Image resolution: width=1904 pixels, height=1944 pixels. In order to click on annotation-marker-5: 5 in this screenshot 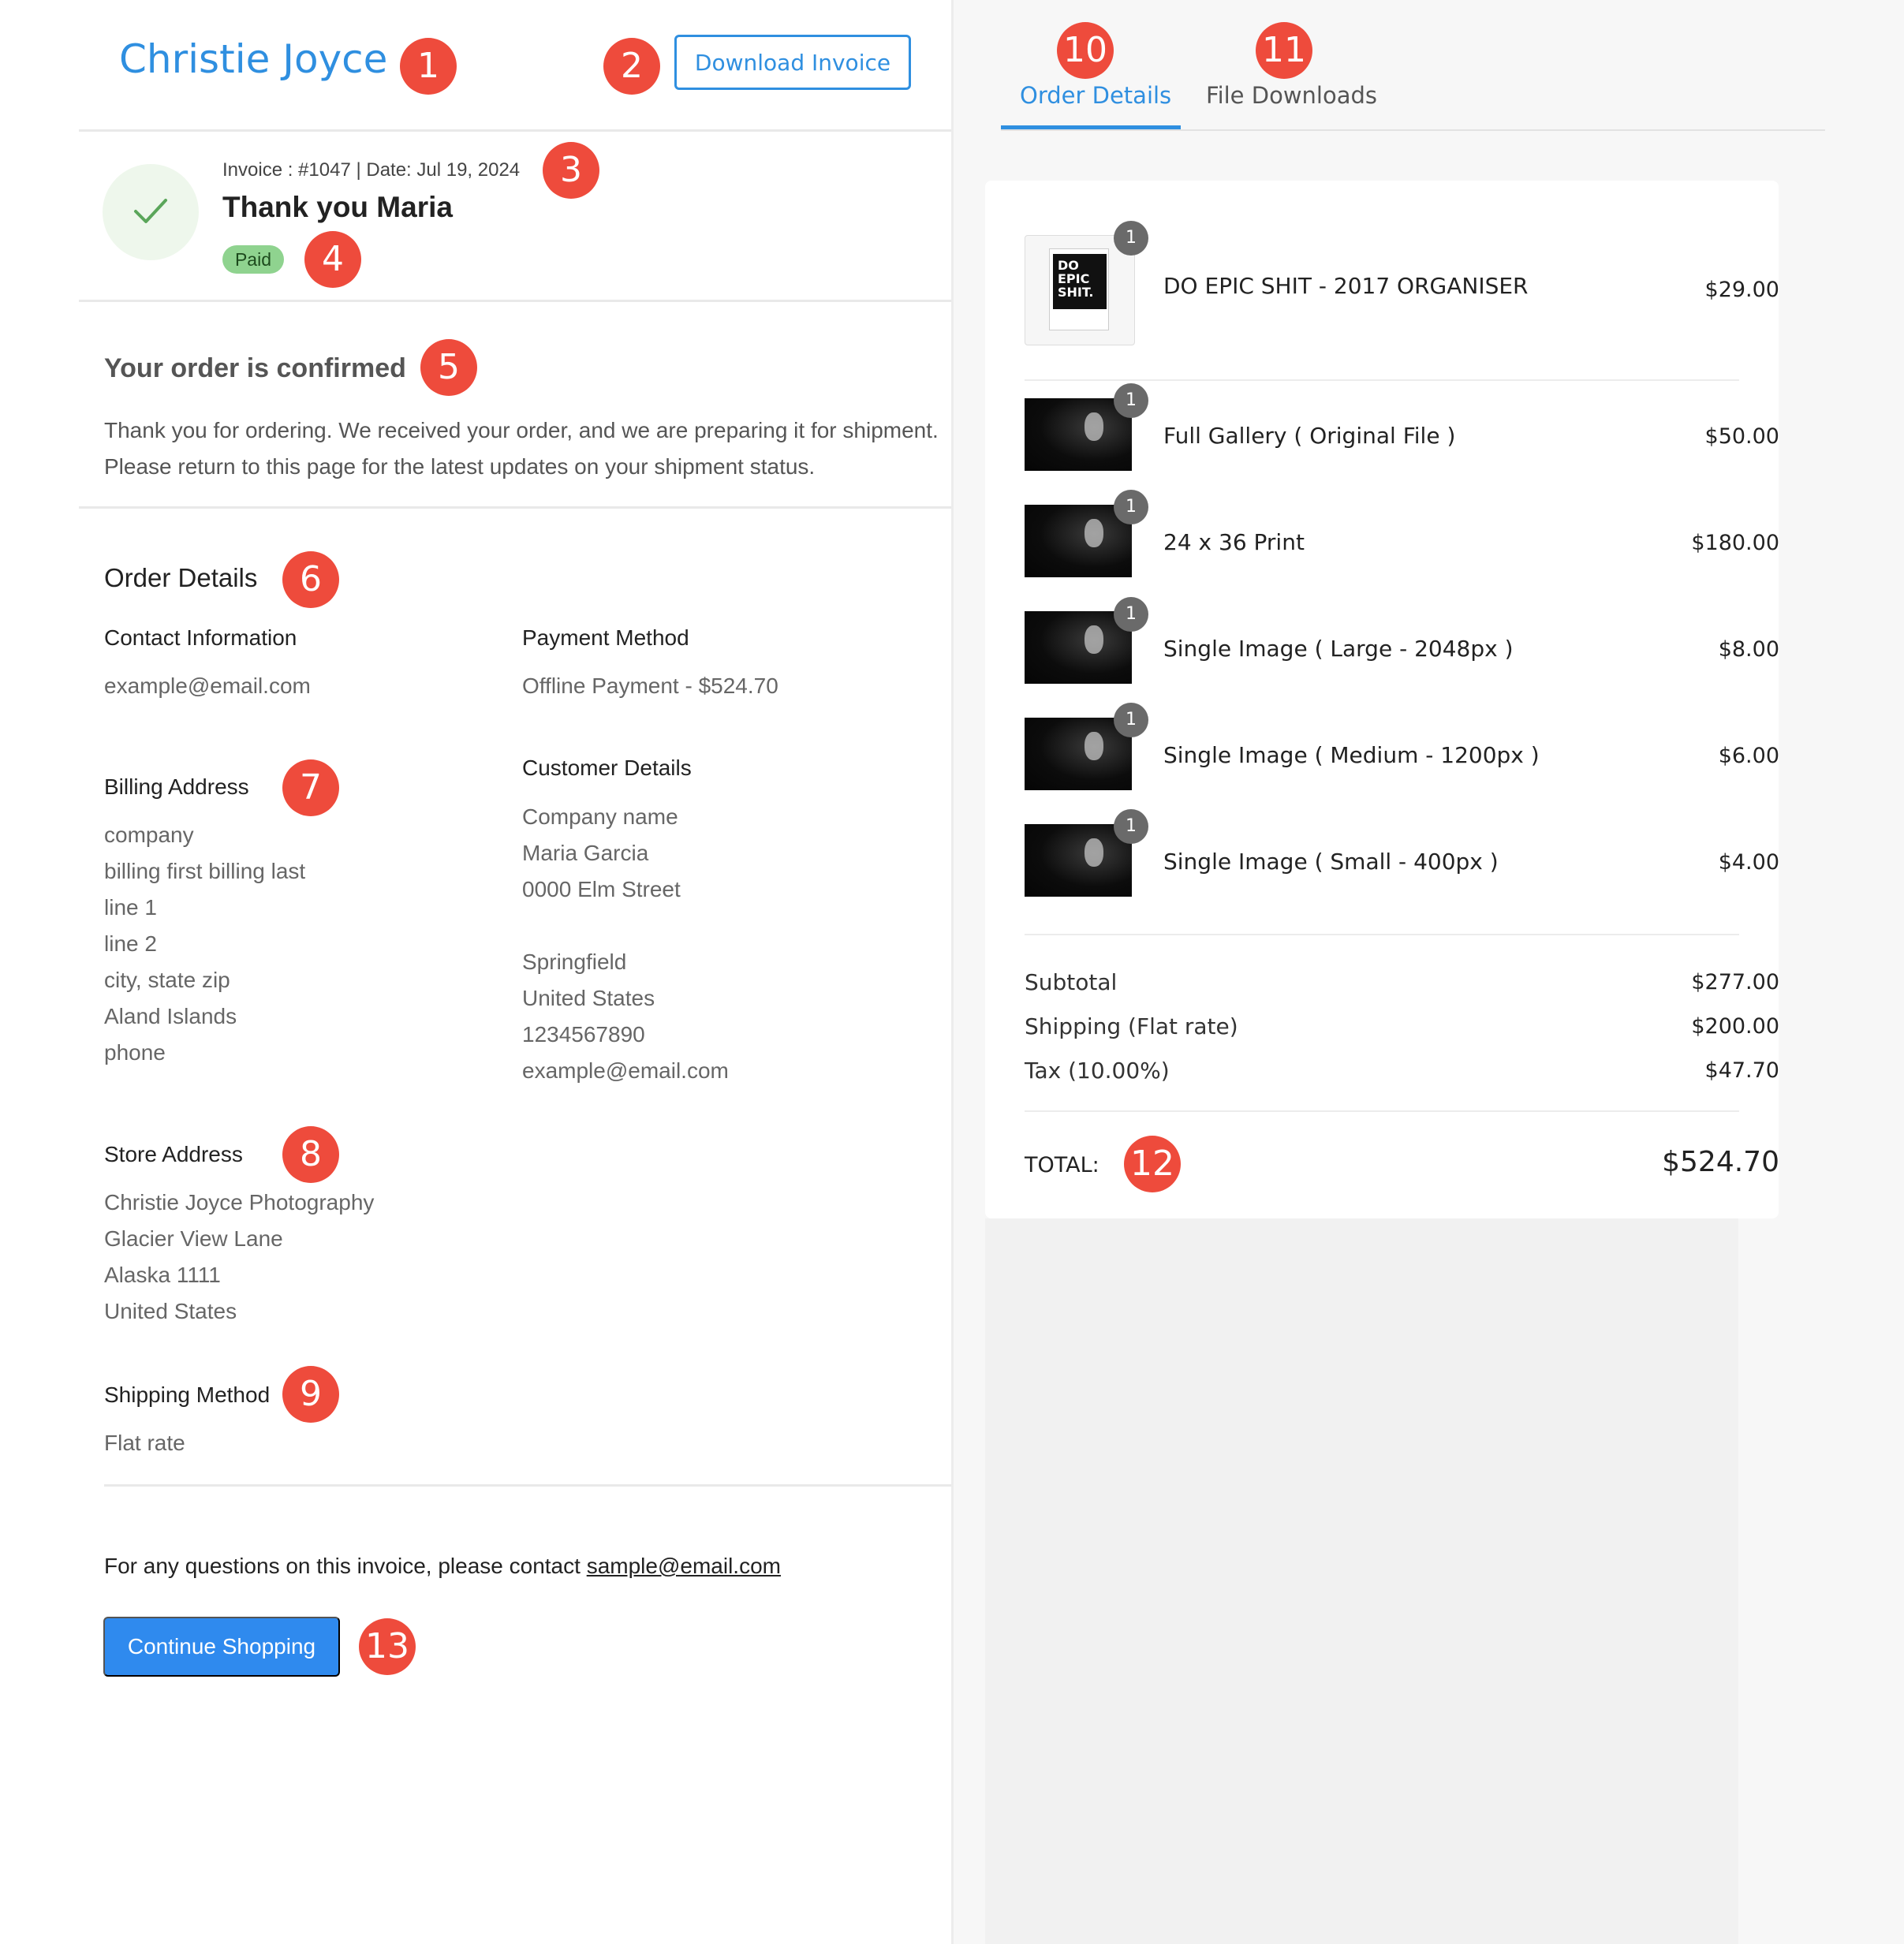, I will do `click(448, 367)`.